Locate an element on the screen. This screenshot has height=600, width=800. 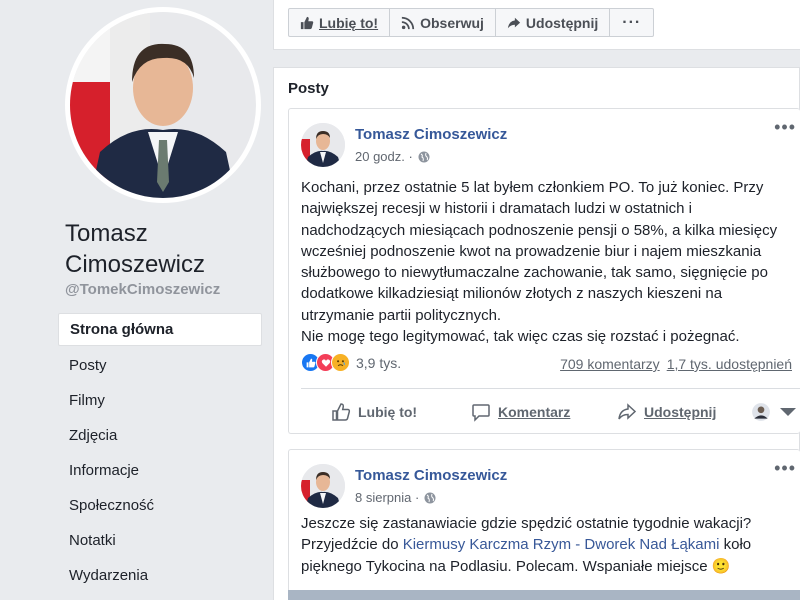
avatar is located at coordinates (163, 105).